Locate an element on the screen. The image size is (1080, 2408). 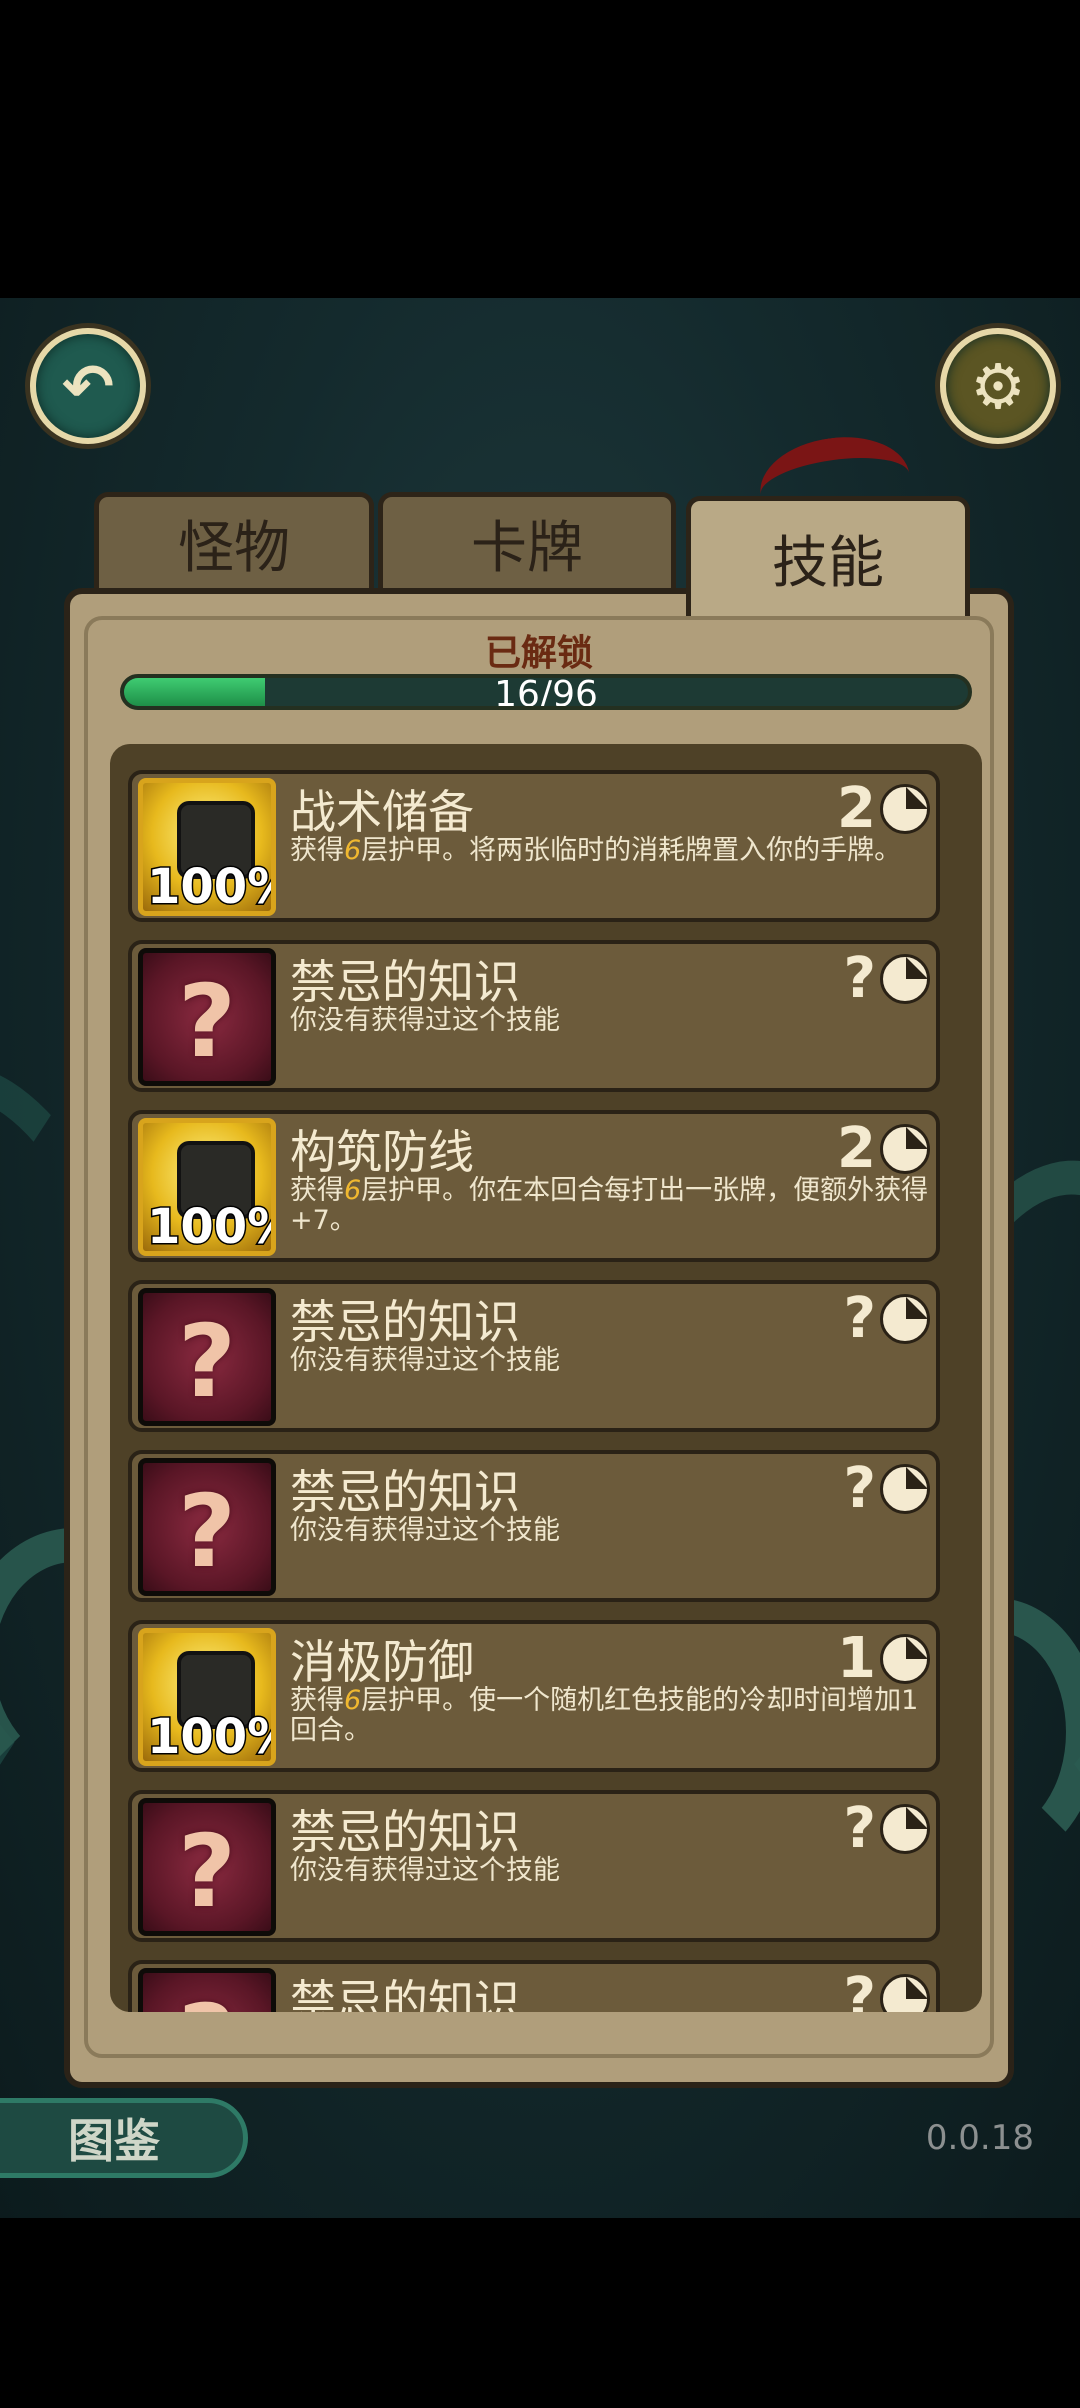
back-arrow-icon: ↶ is located at coordinates (88, 386).